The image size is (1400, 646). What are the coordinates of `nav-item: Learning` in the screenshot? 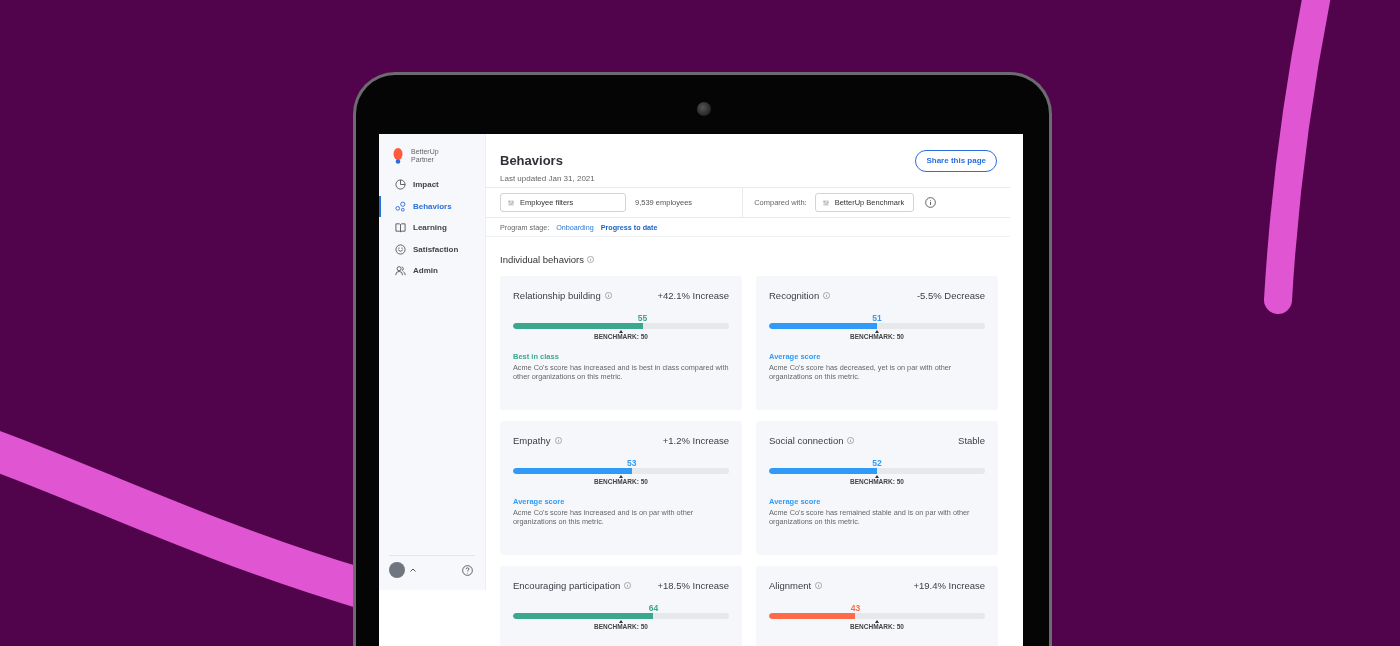 It's located at (432, 228).